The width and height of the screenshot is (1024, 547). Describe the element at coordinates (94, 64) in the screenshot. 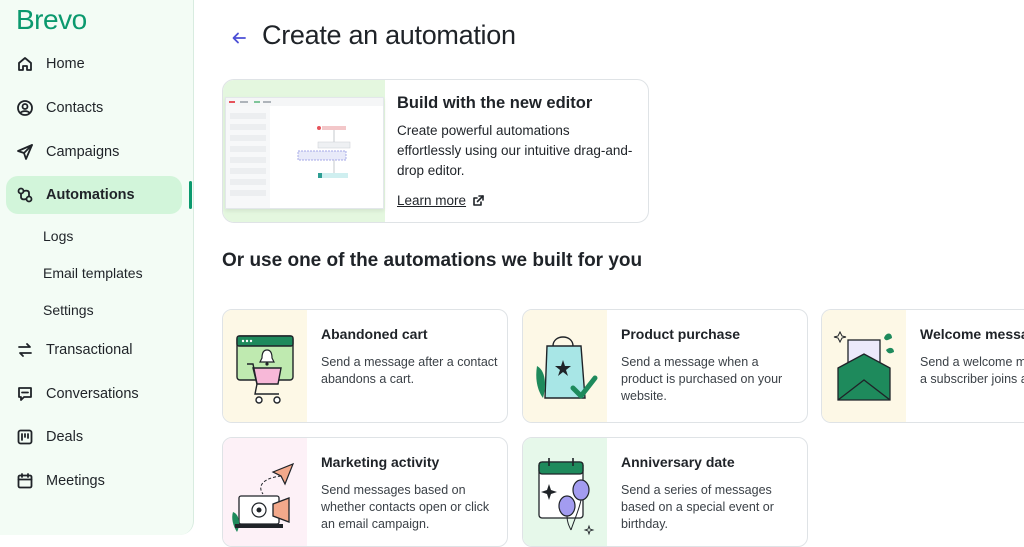

I see `sidebar-item-home: Home` at that location.